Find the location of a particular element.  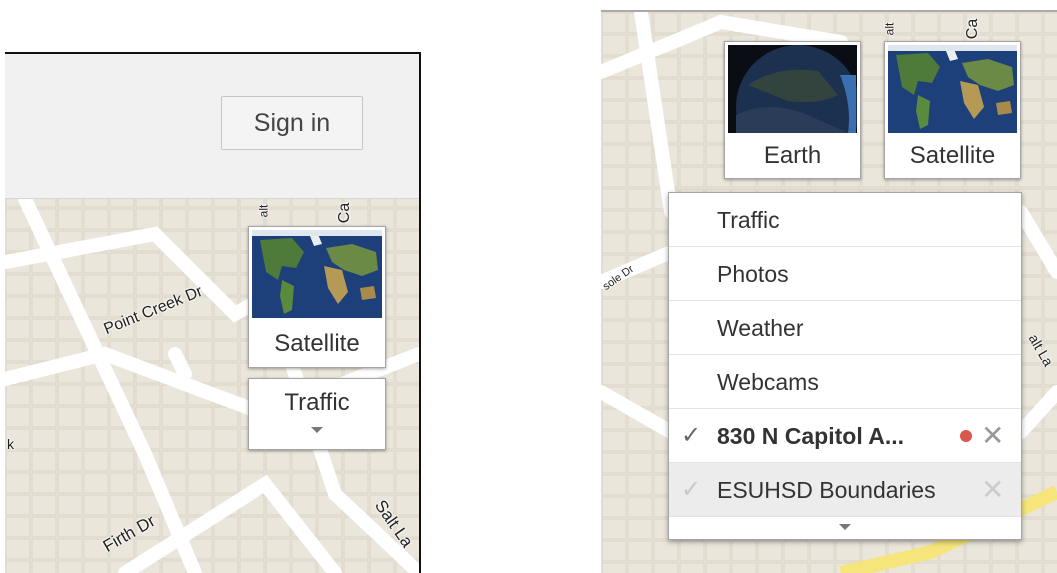

menu-more-toggle is located at coordinates (845, 528).